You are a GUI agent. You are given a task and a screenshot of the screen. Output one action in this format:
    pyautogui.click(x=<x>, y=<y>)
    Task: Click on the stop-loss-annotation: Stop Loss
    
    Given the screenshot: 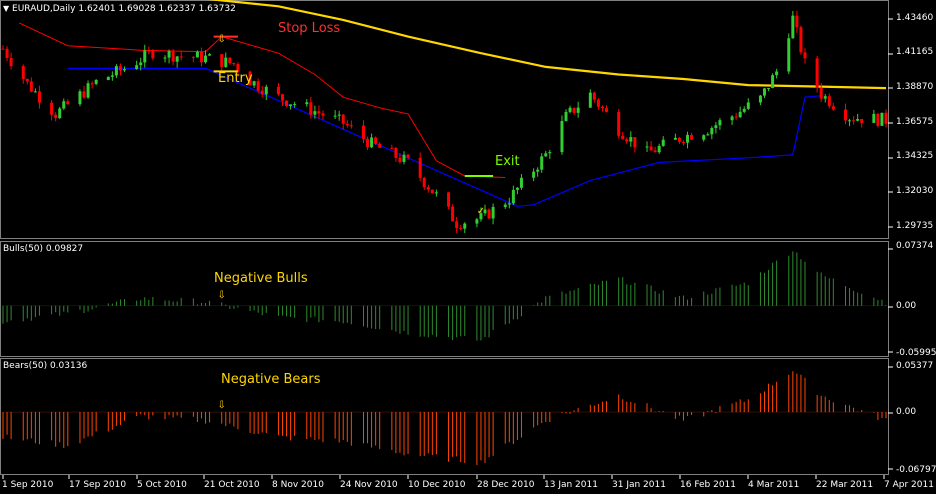 What is the action you would take?
    pyautogui.click(x=309, y=28)
    